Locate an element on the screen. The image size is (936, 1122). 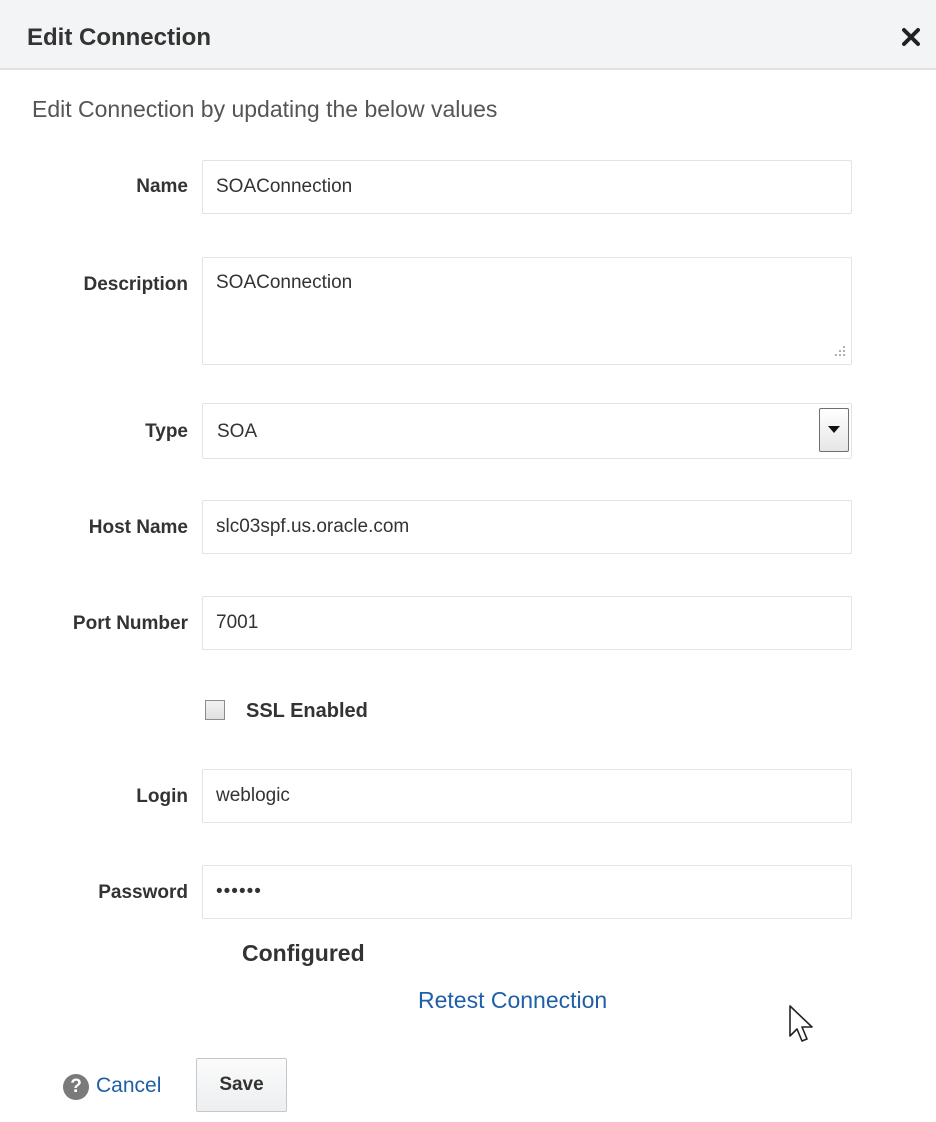
dialog-header: Edit Connection is located at coordinates (468, 35).